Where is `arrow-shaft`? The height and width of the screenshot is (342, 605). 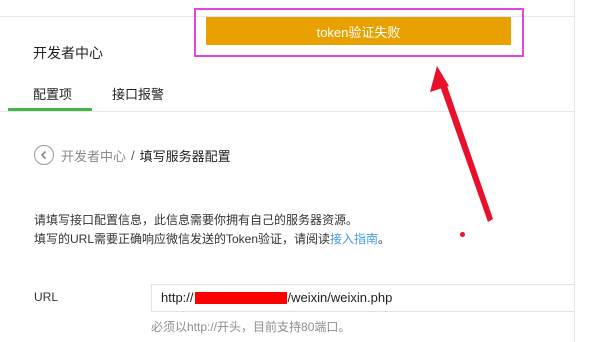 arrow-shaft is located at coordinates (466, 152).